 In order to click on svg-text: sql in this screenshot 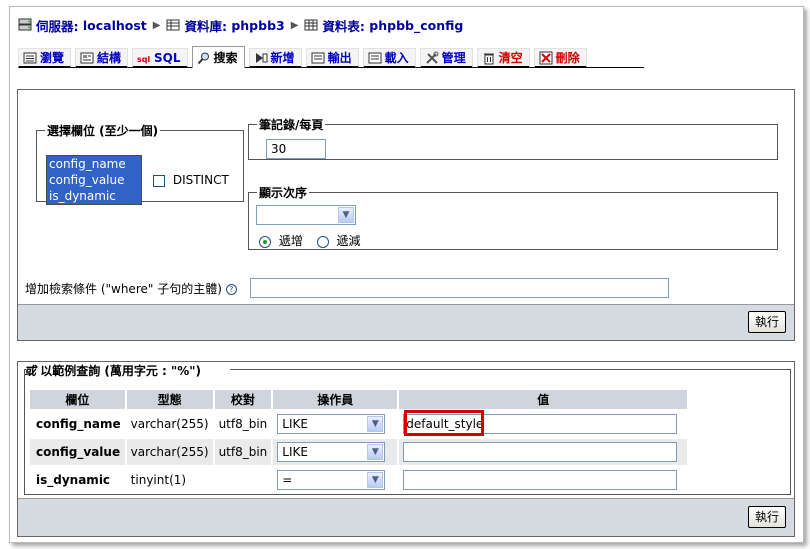, I will do `click(143, 59)`.